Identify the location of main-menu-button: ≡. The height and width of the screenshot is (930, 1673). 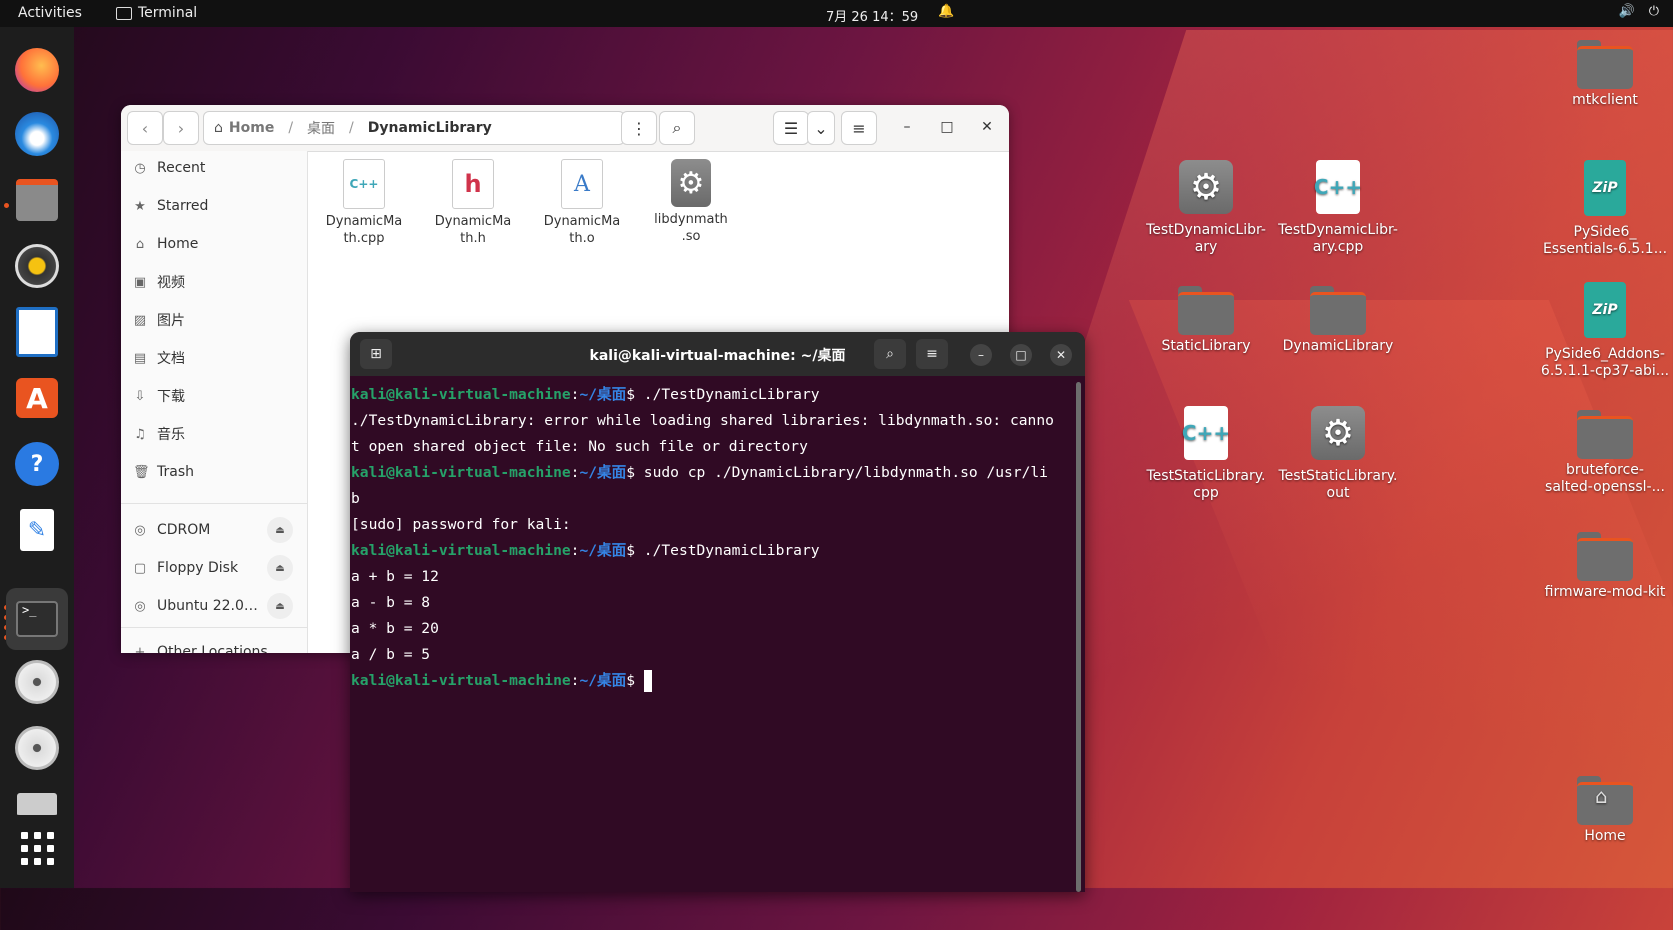
(859, 128).